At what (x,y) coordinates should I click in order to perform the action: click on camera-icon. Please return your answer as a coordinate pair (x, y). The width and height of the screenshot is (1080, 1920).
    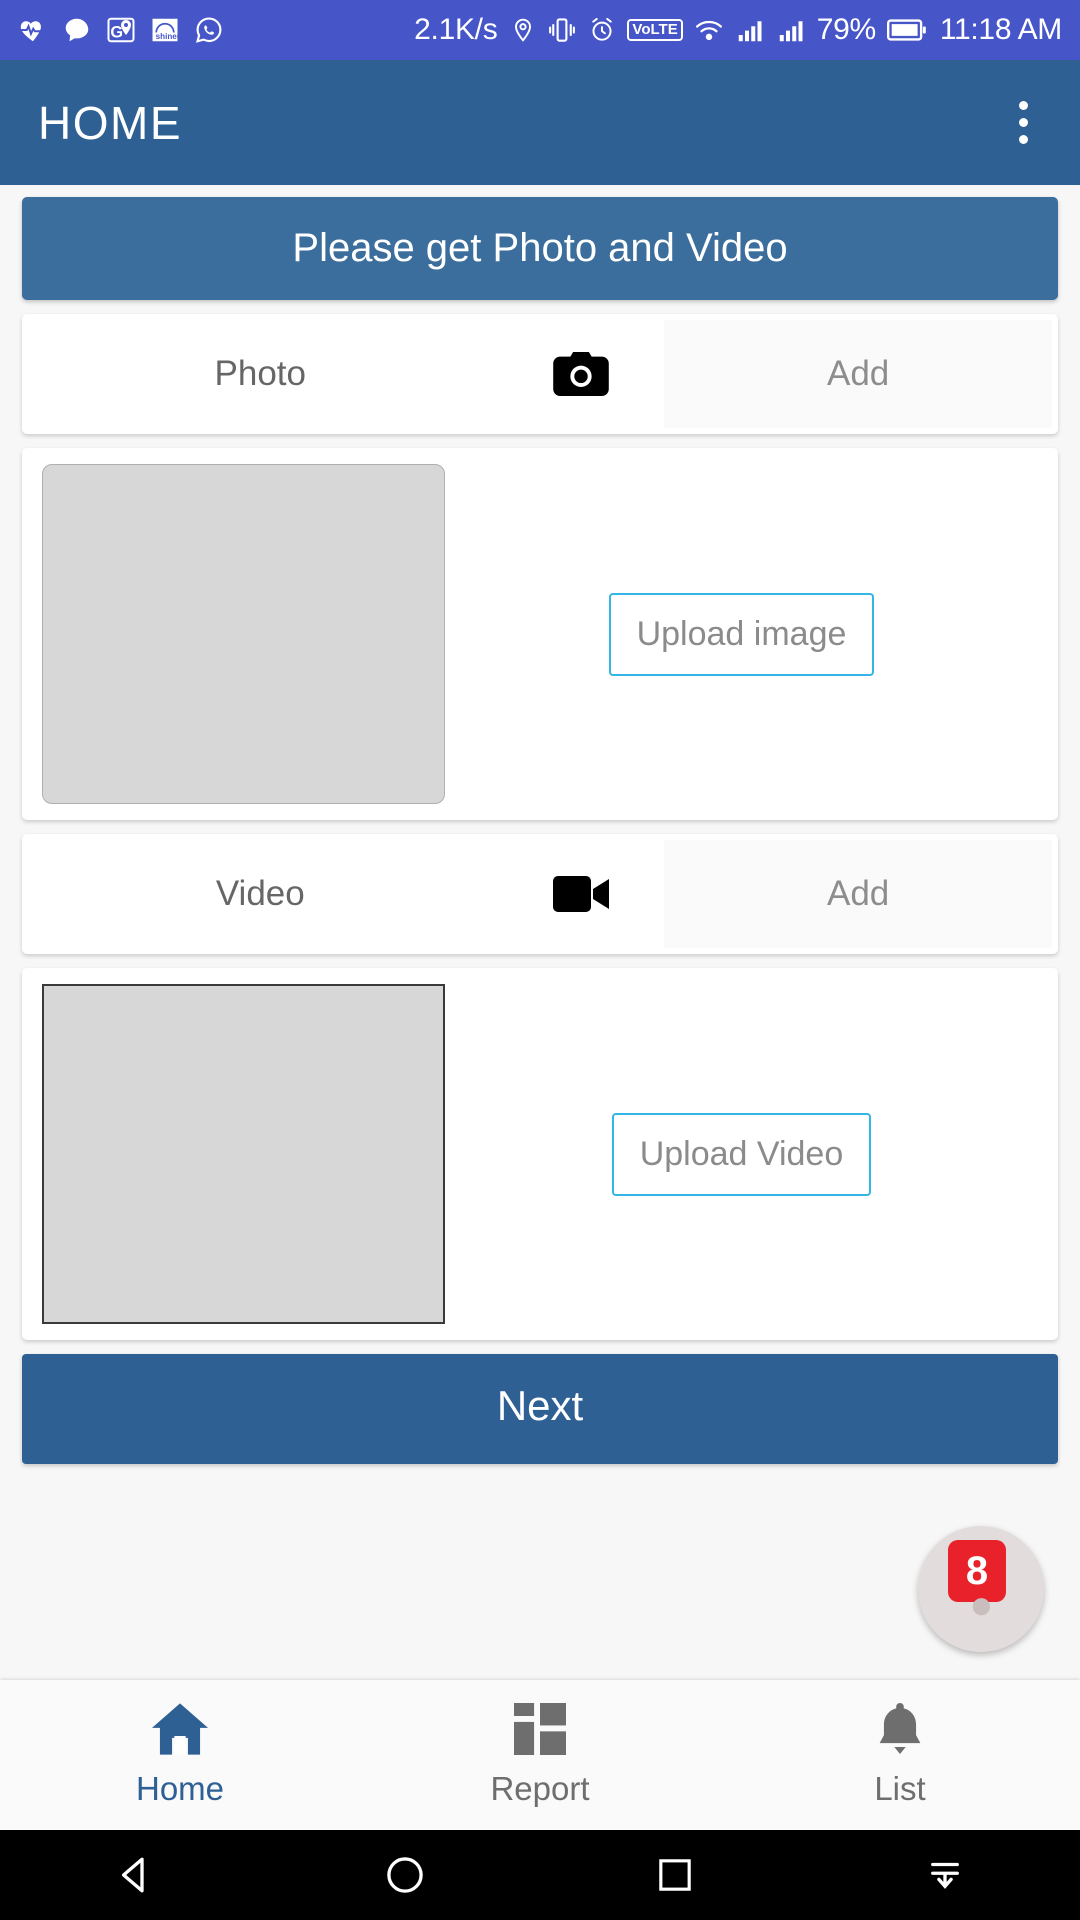
    Looking at the image, I should click on (582, 374).